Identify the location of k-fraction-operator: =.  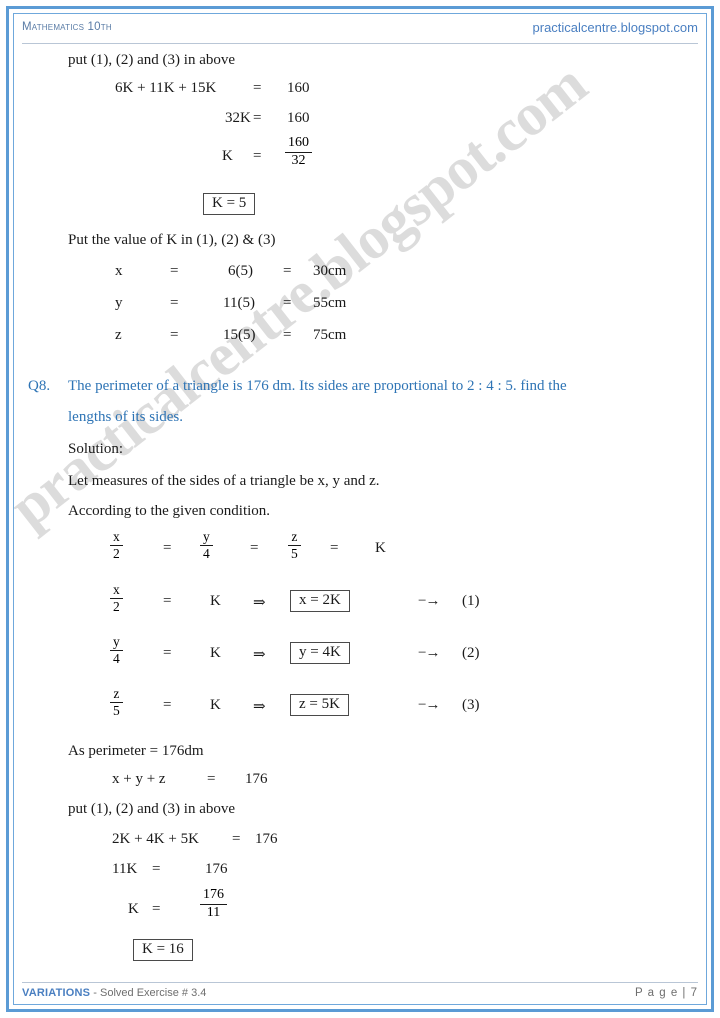
(257, 156).